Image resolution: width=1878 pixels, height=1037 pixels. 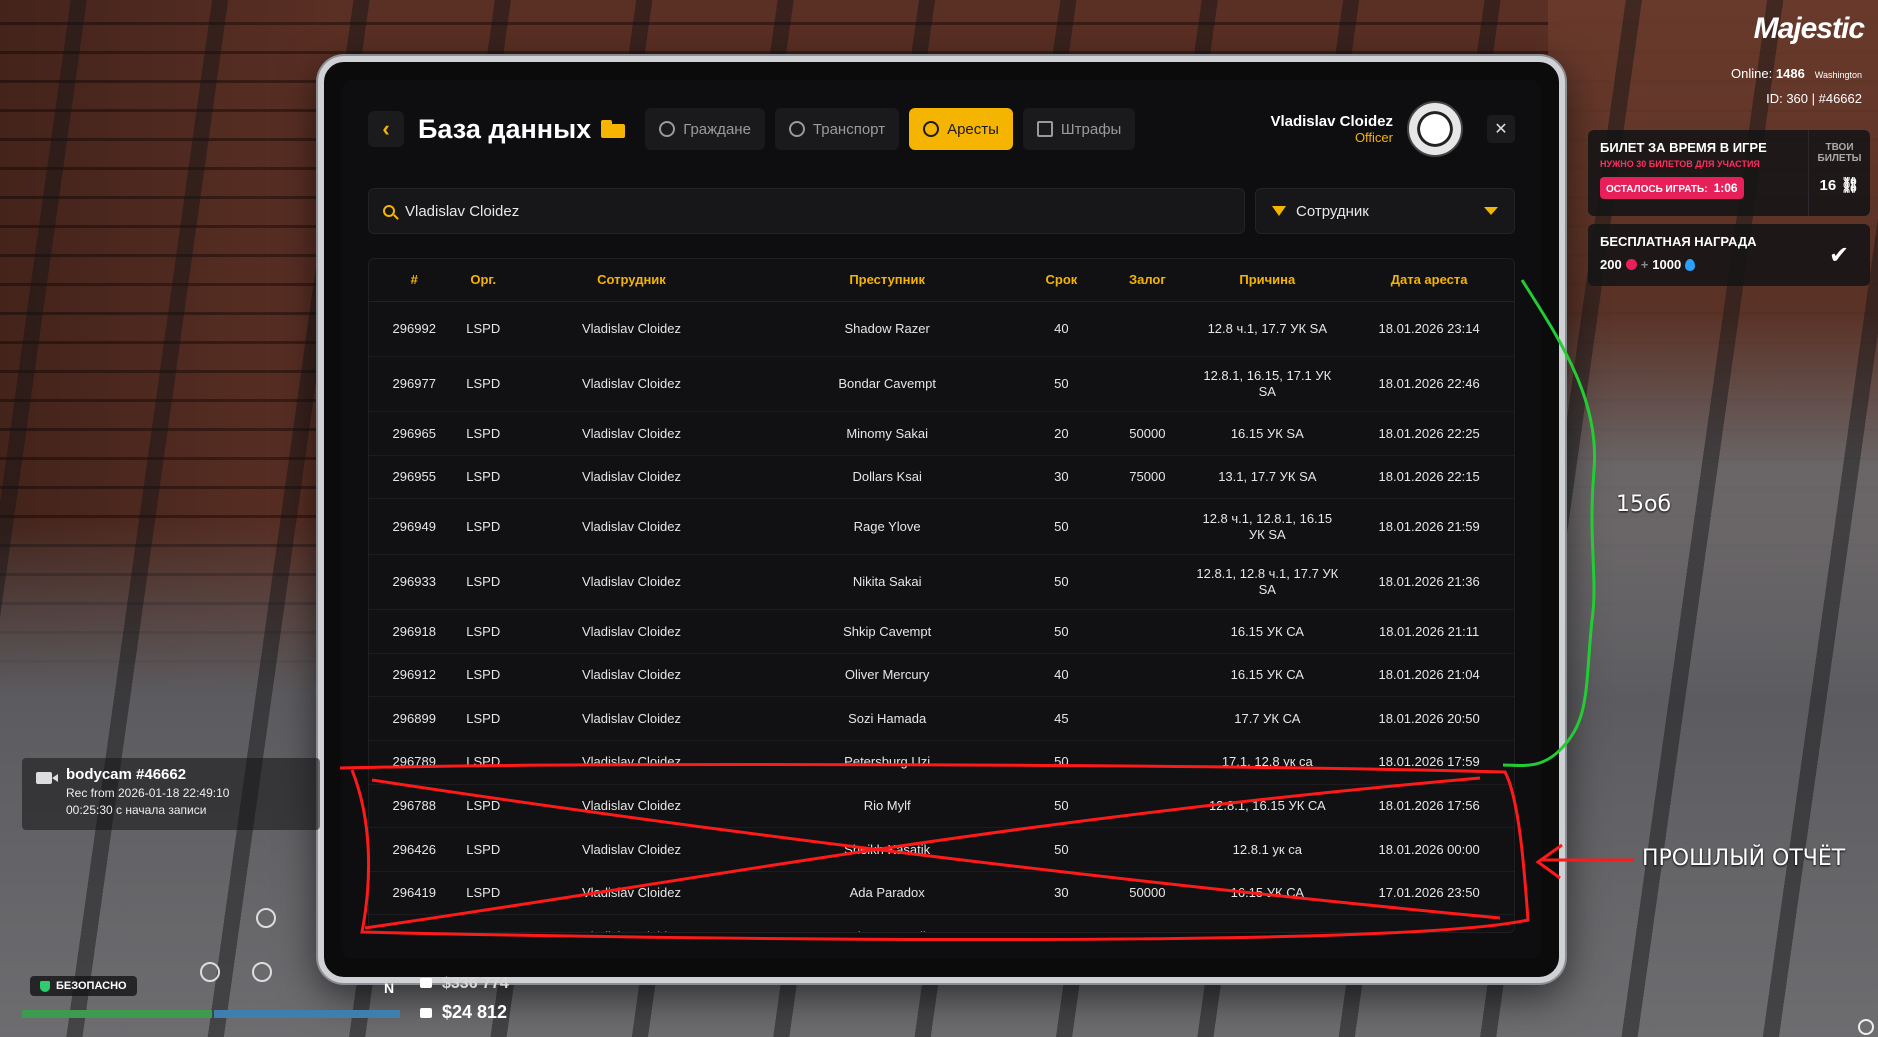 What do you see at coordinates (1866, 1027) in the screenshot?
I see `settings-icon` at bounding box center [1866, 1027].